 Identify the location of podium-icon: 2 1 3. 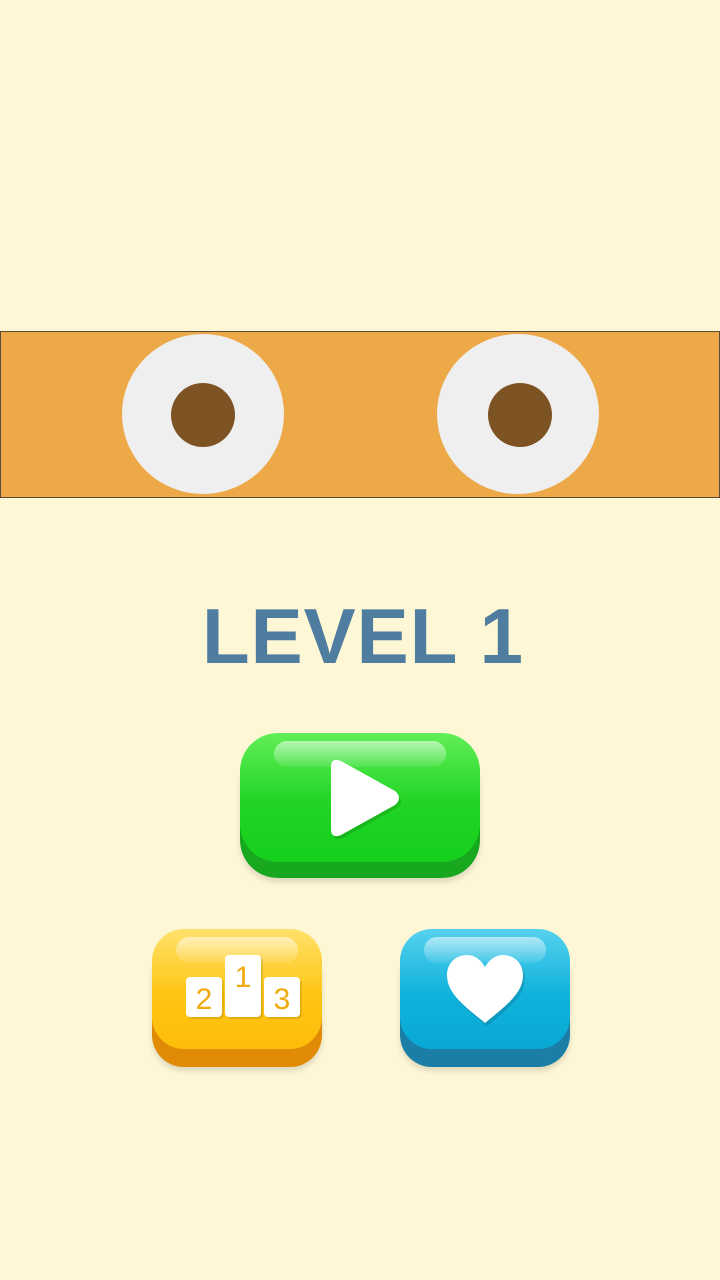
(244, 987).